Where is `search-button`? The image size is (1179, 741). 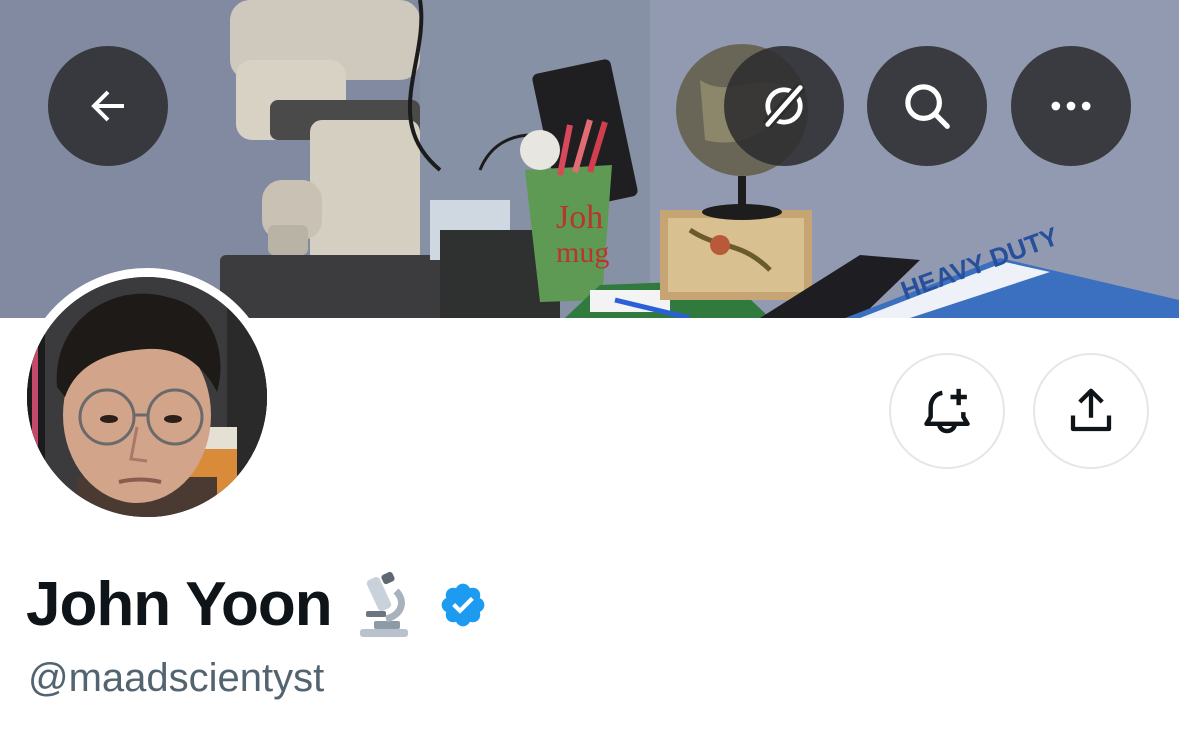 search-button is located at coordinates (927, 106).